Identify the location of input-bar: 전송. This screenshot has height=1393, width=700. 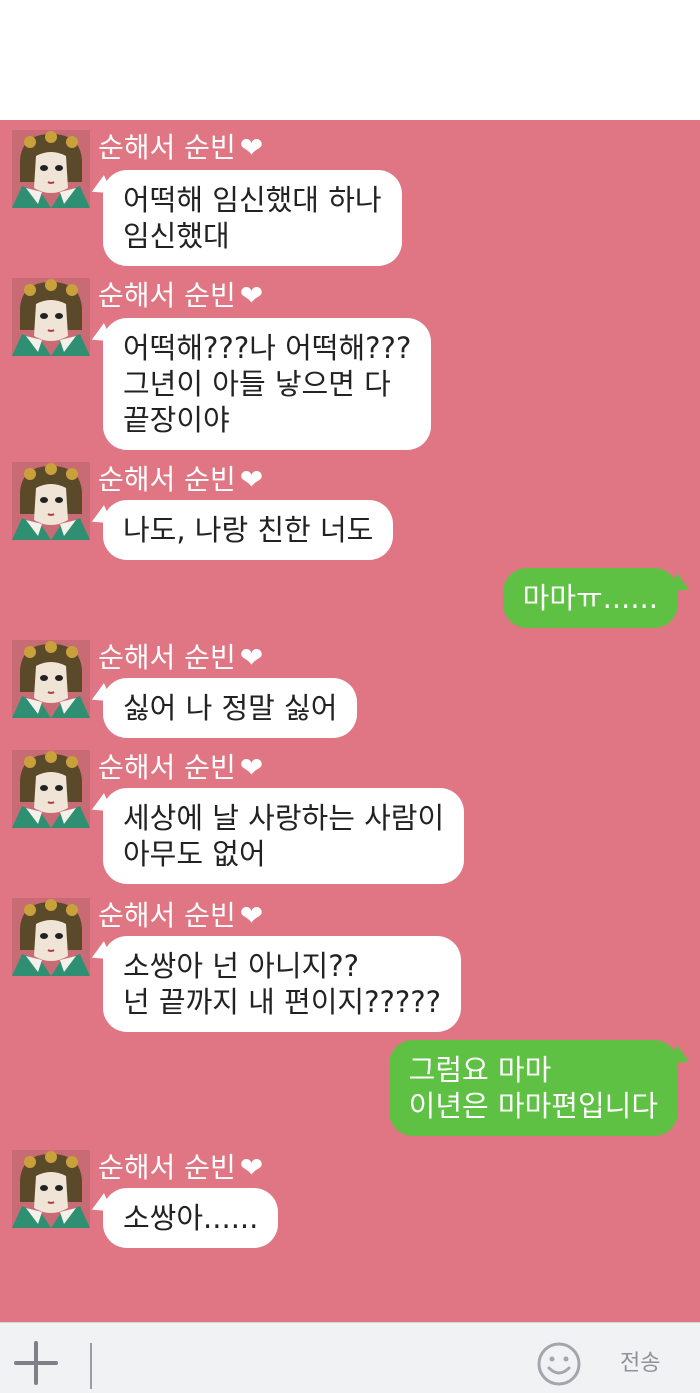
(350, 1357).